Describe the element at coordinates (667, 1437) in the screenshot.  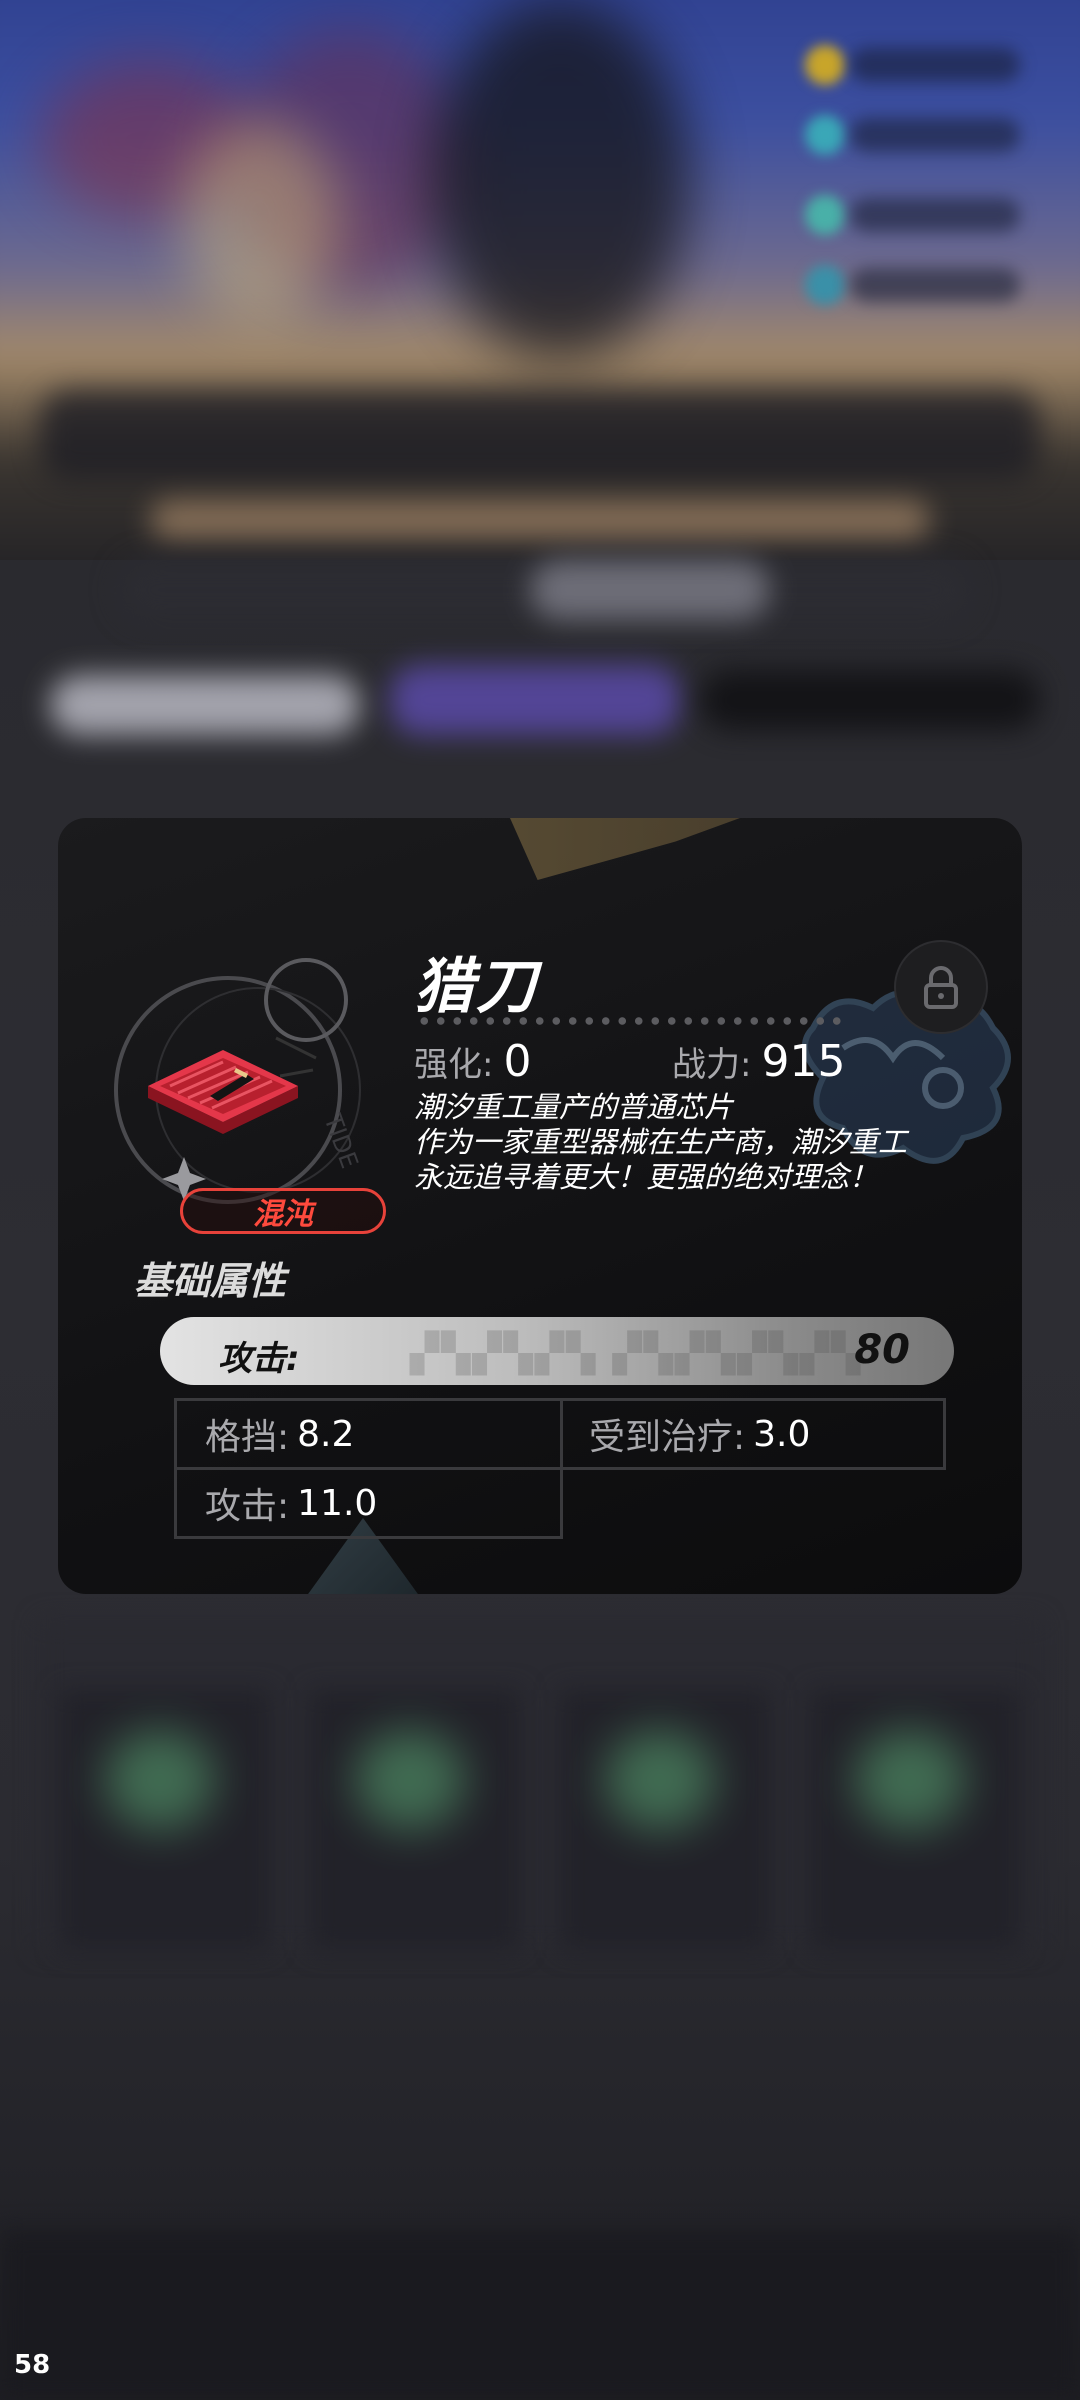
I see `sub-stat-label: 受到治疗:` at that location.